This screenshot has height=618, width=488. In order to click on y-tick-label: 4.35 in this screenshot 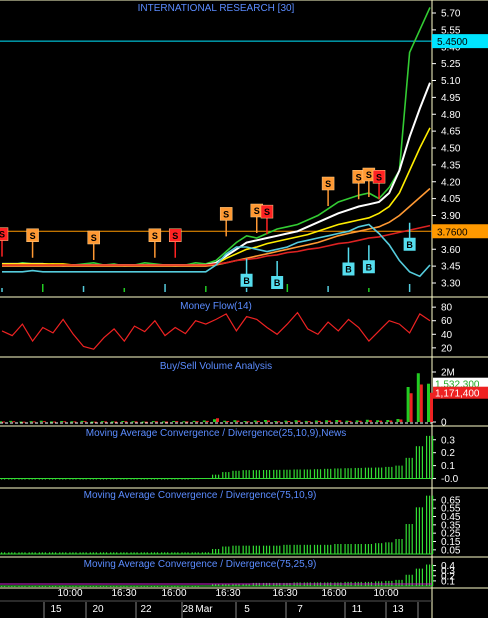, I will do `click(451, 165)`.